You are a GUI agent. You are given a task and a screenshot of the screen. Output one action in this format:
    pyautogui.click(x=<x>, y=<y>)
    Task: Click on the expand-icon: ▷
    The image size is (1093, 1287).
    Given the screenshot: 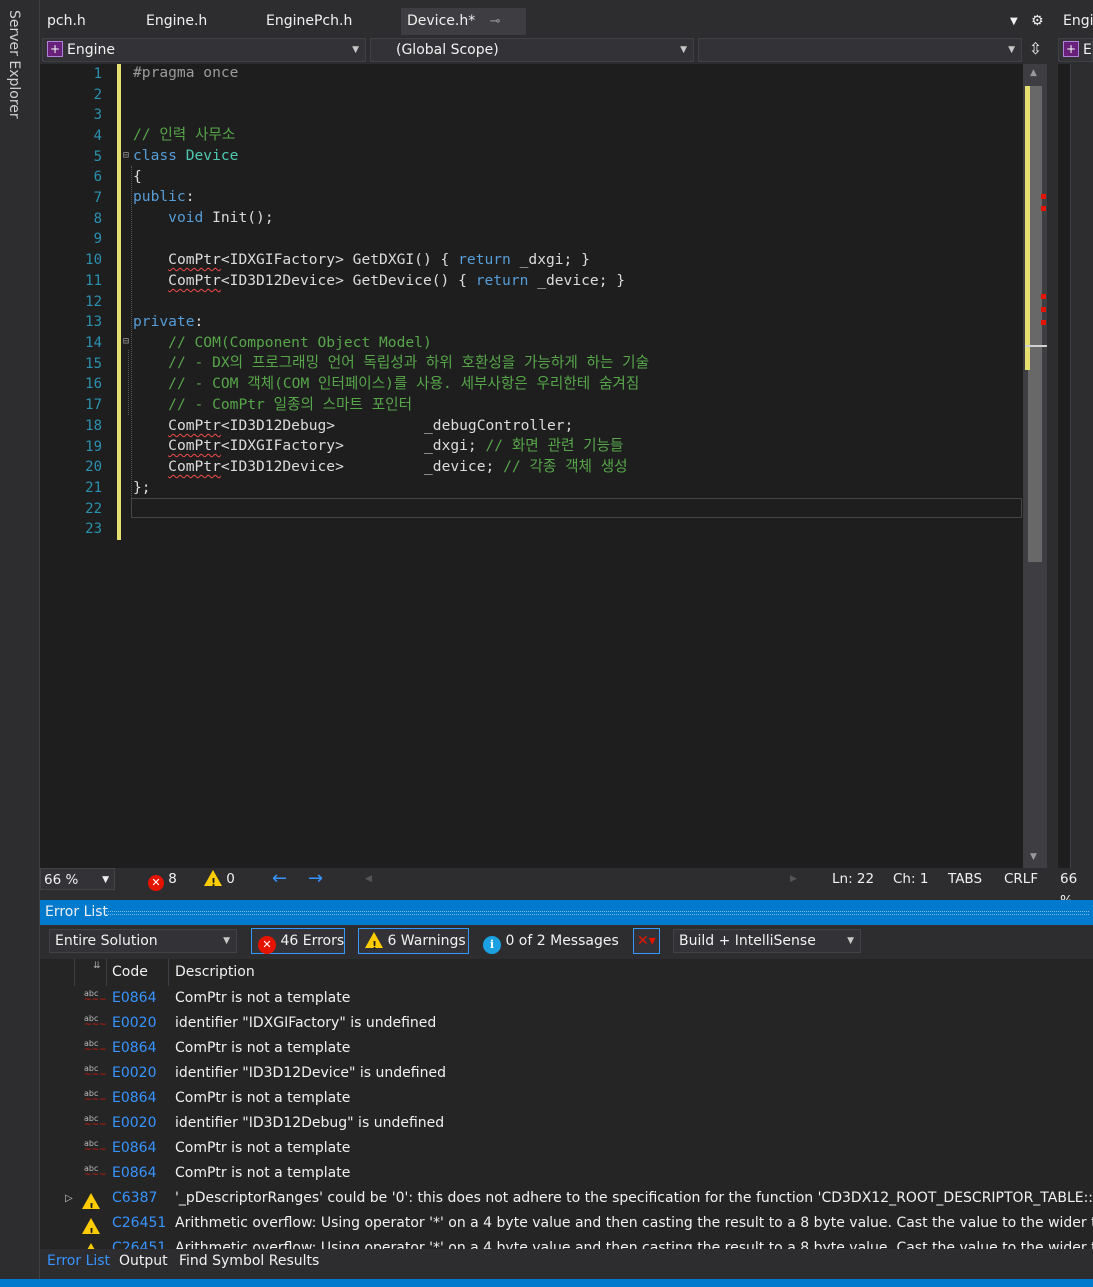 What is the action you would take?
    pyautogui.click(x=69, y=1198)
    